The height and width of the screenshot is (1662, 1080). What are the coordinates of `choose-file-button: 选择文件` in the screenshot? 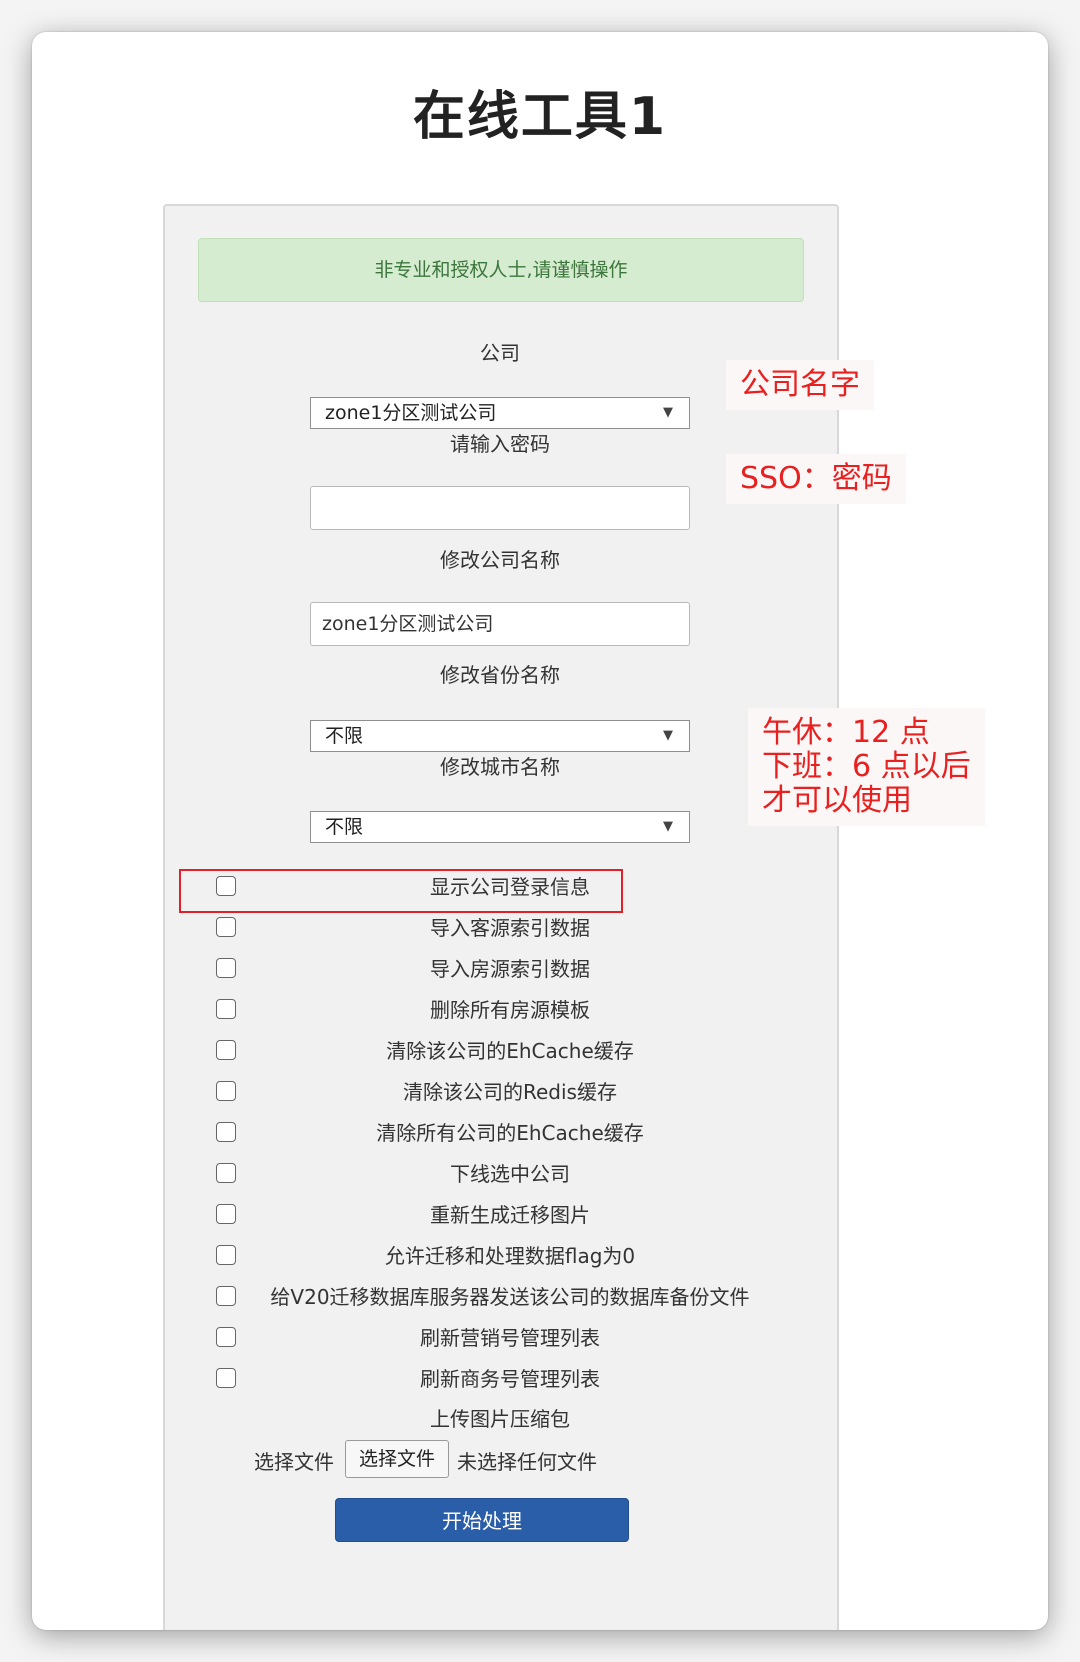 It's located at (397, 1459).